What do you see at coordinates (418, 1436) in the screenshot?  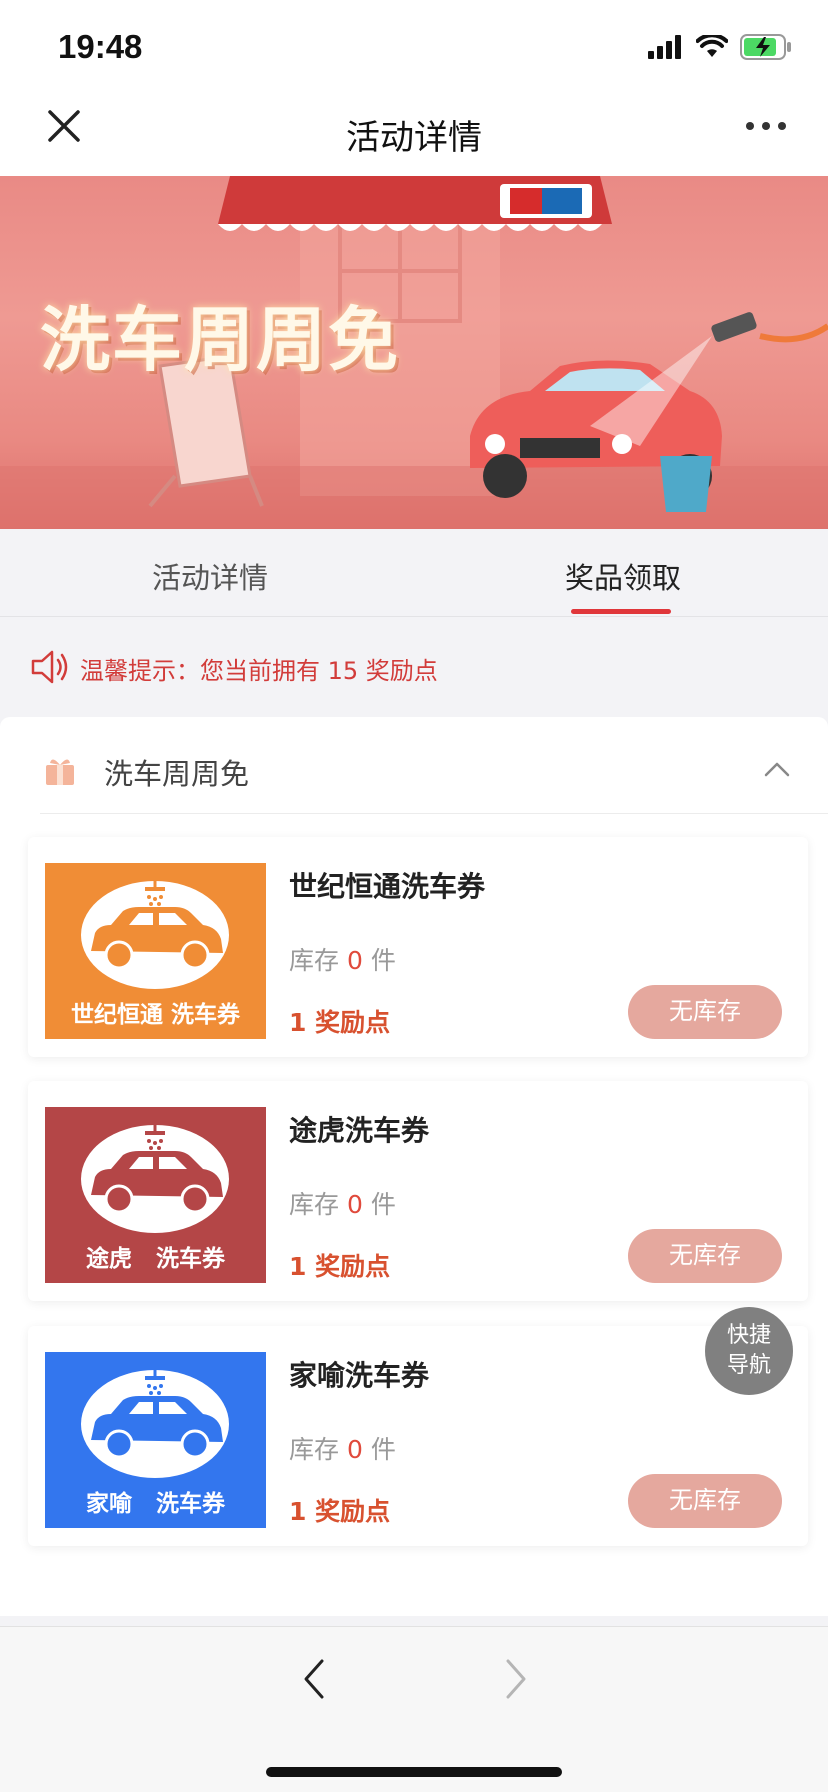 I see `prize-card: 家喻 洗车券 家喻洗车券 库存 0 件 1 奖励点 无库存` at bounding box center [418, 1436].